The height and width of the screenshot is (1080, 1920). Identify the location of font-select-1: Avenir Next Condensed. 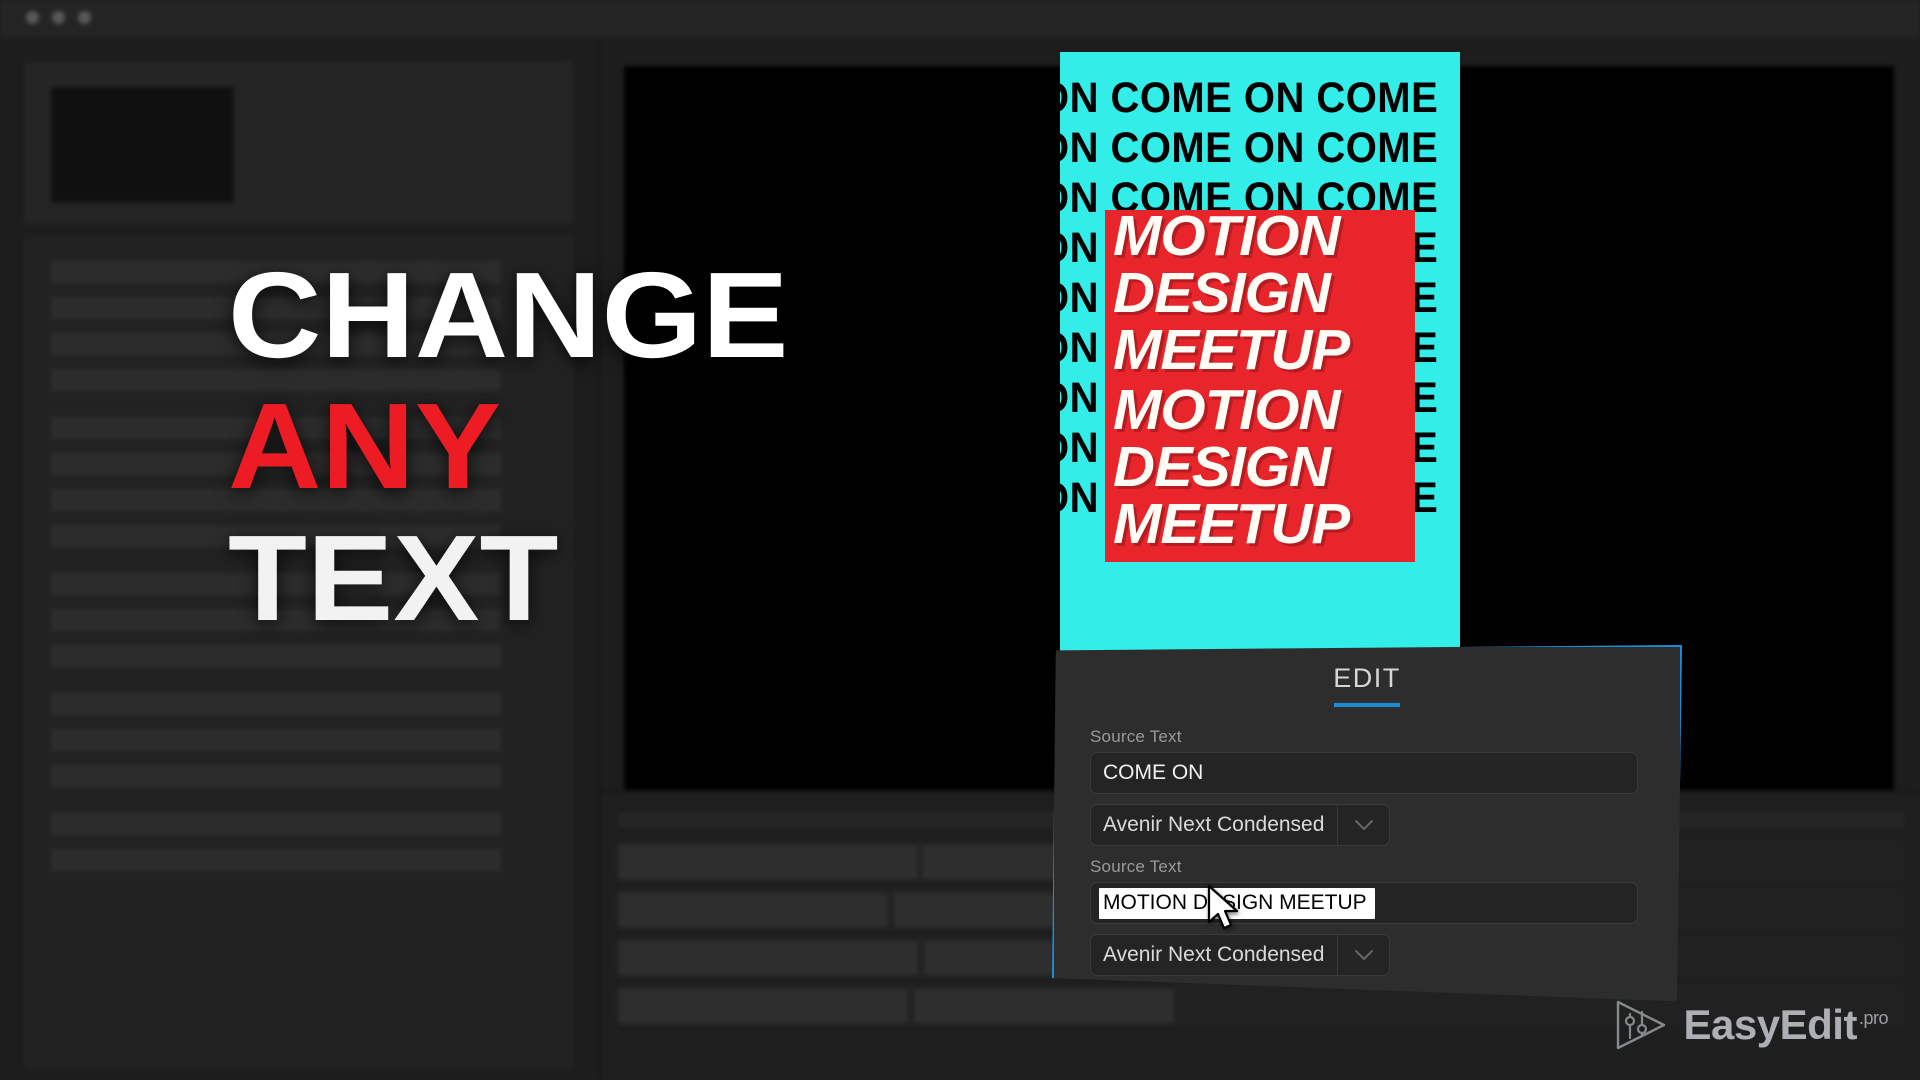
(1240, 825).